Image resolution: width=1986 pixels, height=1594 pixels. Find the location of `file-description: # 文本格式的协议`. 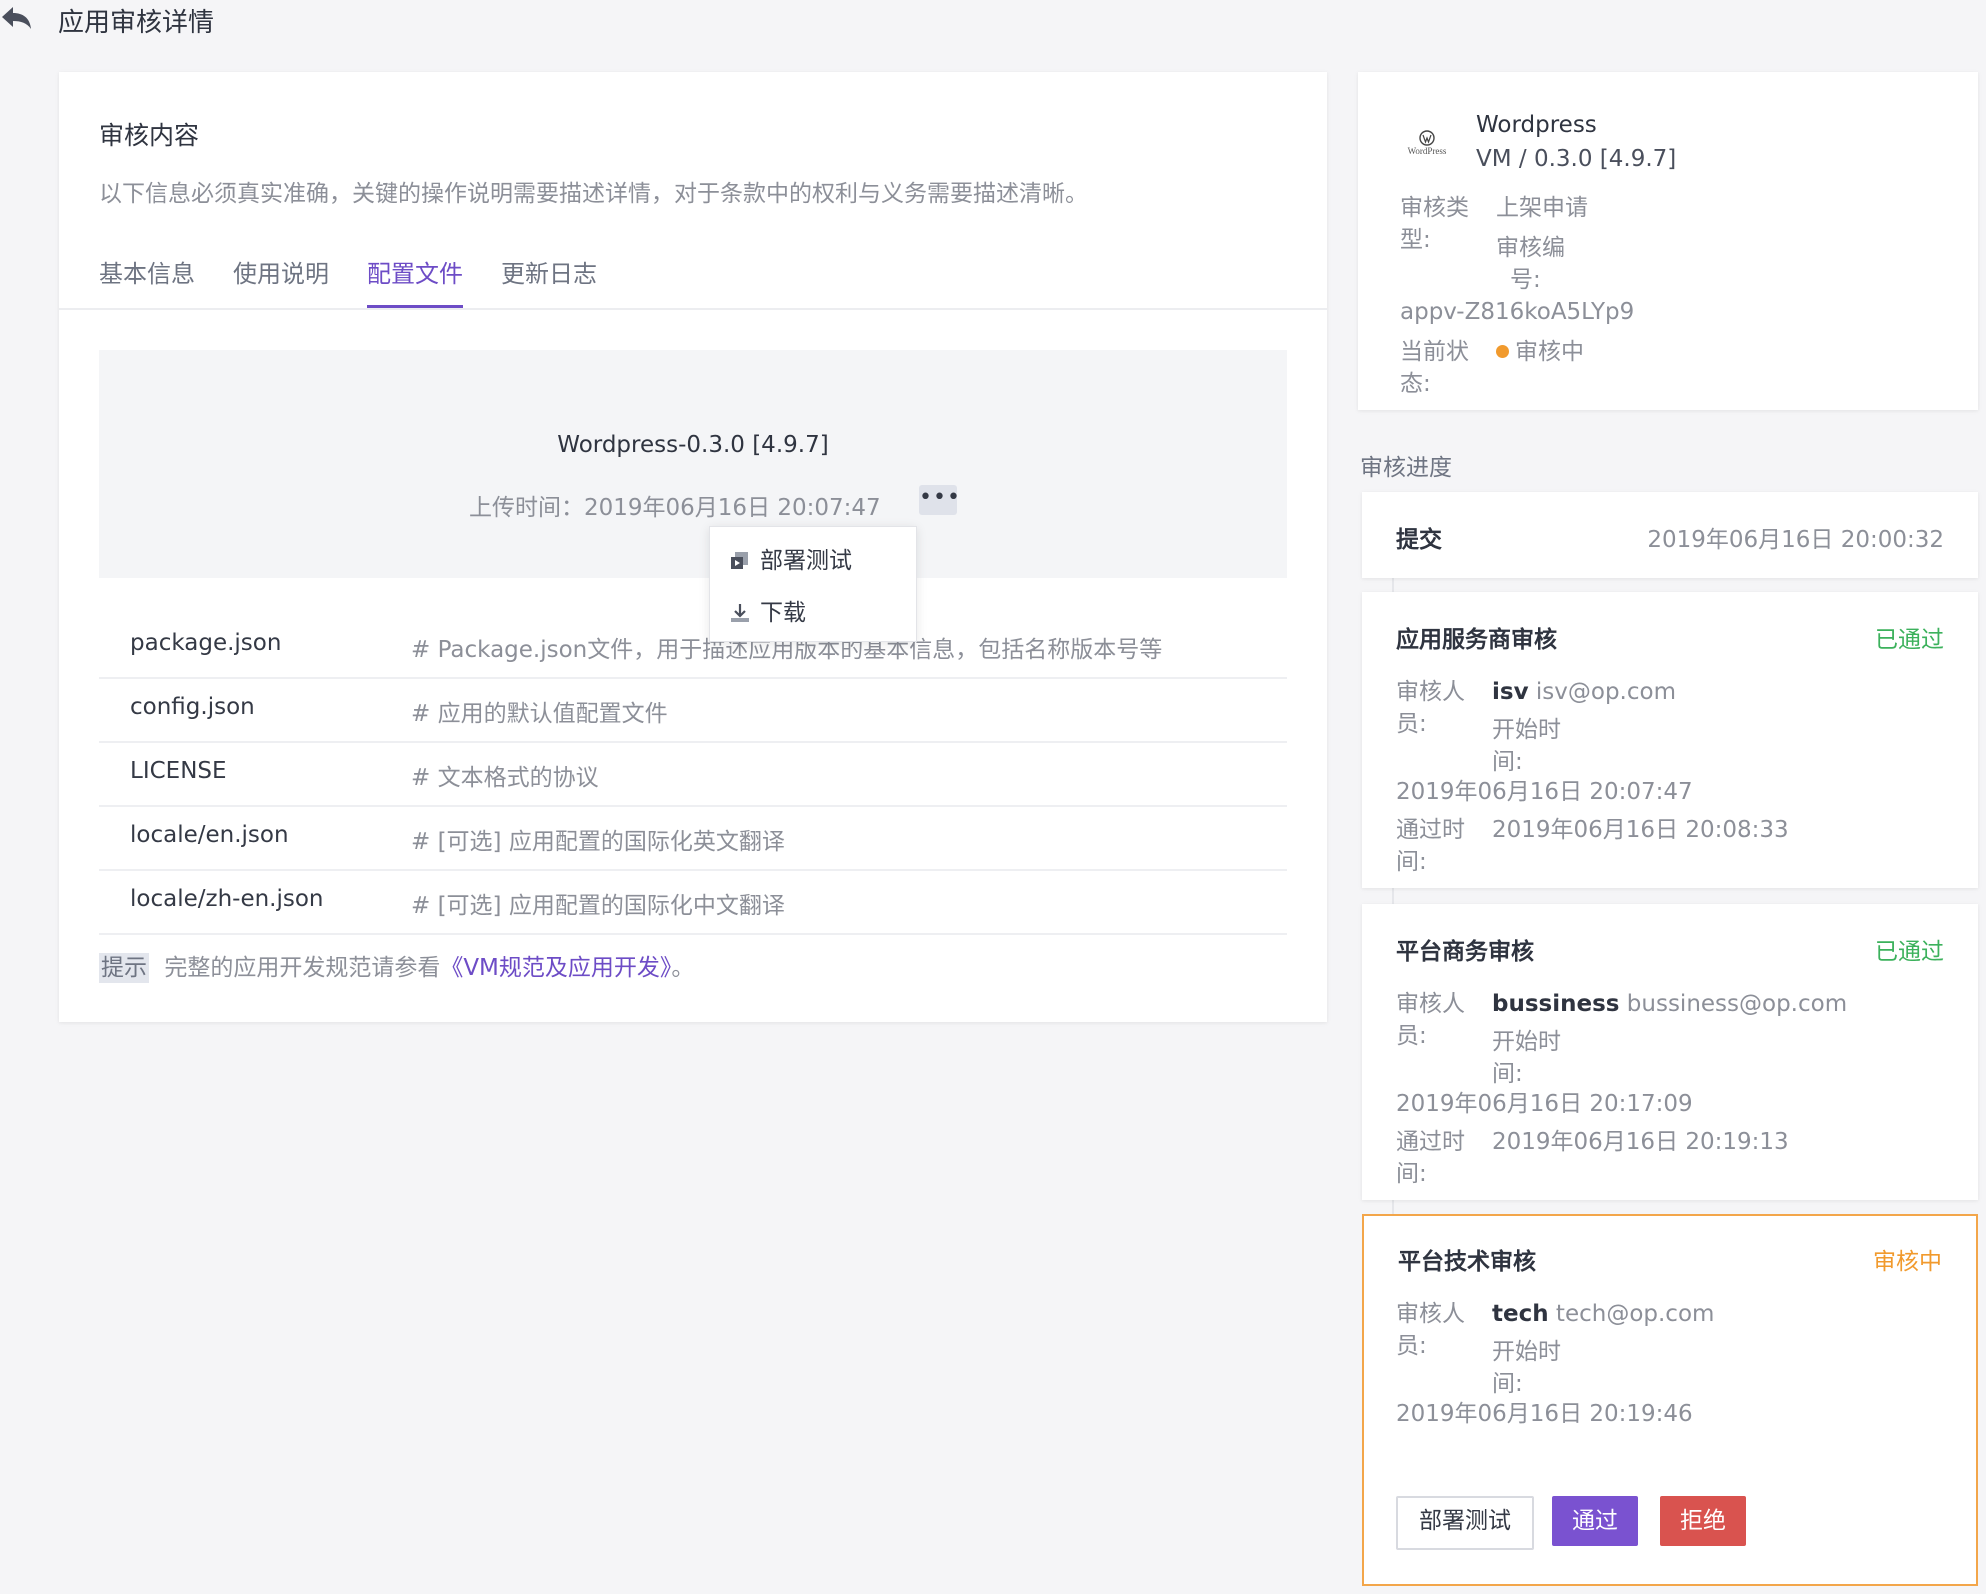

file-description: # 文本格式的协议 is located at coordinates (505, 778).